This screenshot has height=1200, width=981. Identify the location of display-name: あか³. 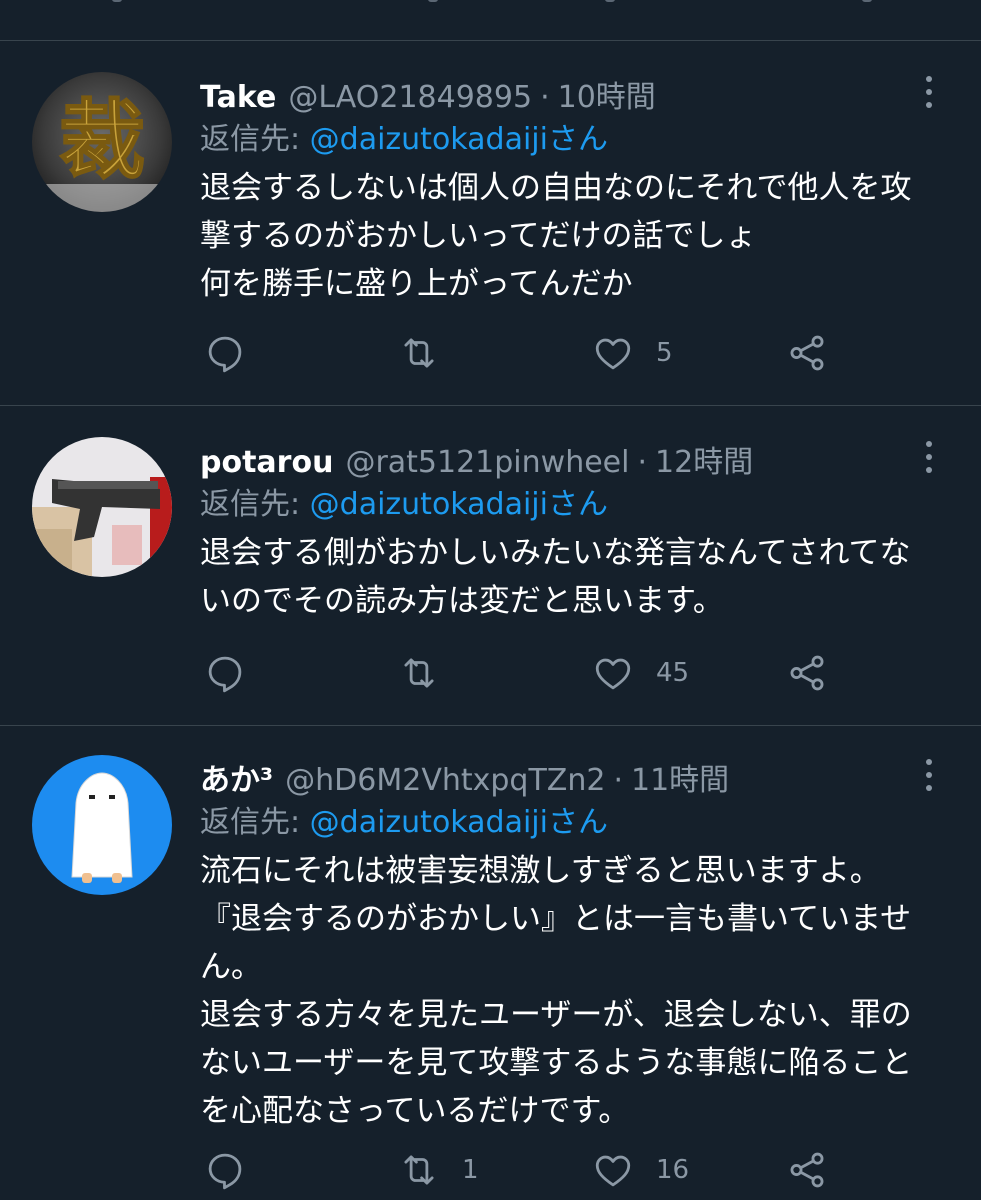
(236, 777).